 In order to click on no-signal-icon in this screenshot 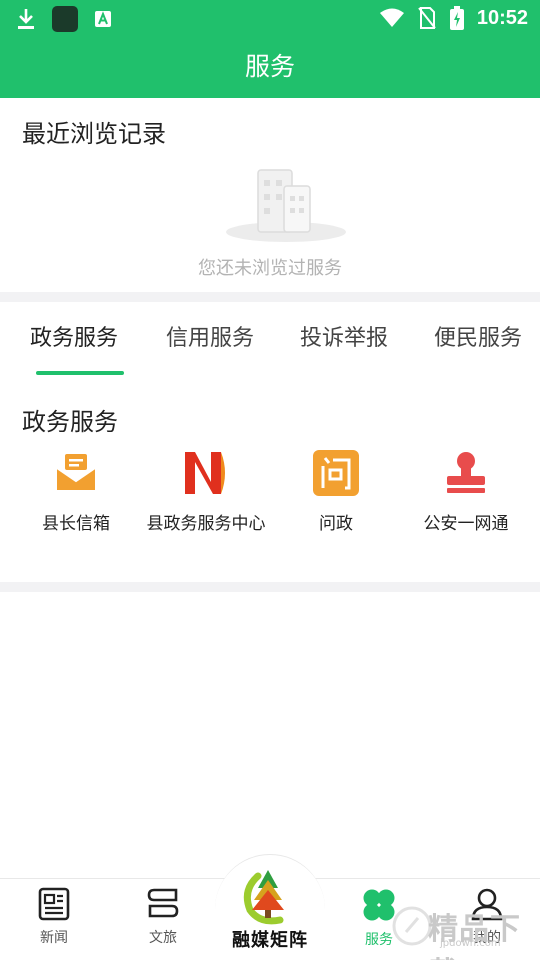, I will do `click(427, 18)`.